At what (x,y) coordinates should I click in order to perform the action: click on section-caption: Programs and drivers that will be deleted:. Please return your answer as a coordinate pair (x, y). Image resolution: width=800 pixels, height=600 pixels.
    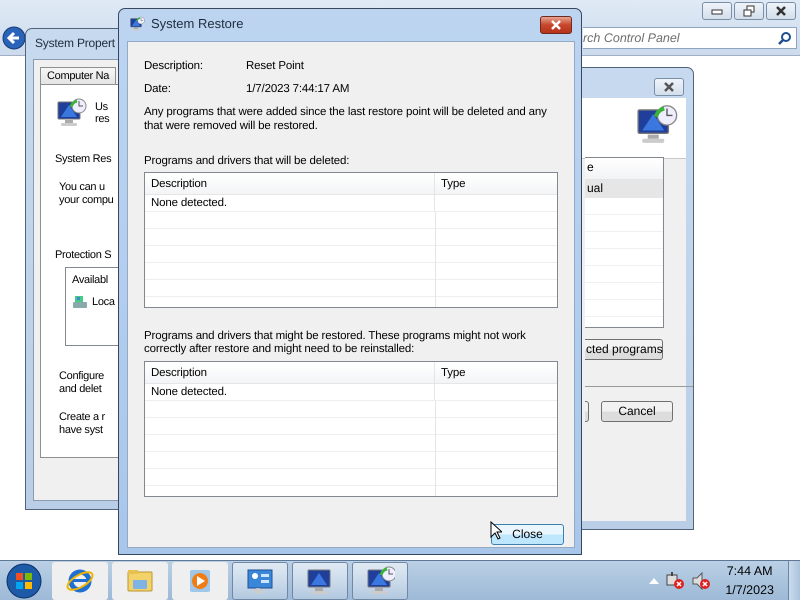
    Looking at the image, I should click on (247, 161).